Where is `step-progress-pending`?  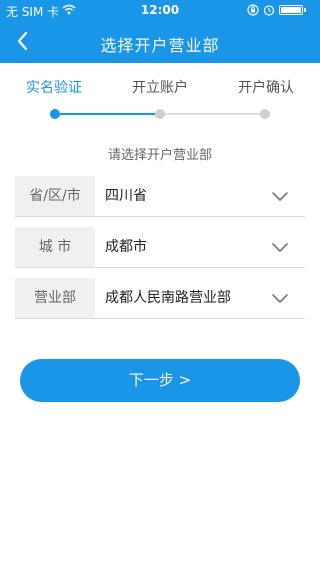 step-progress-pending is located at coordinates (212, 114).